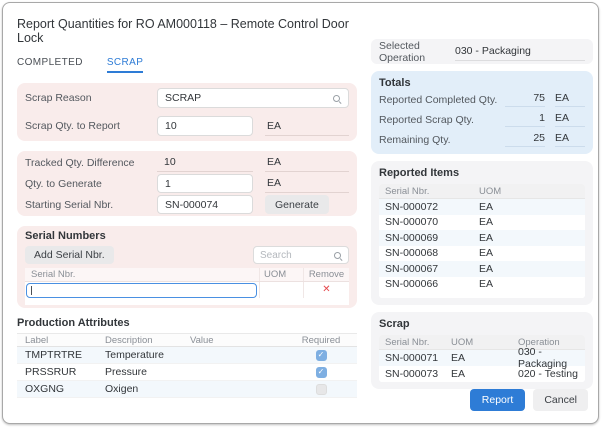 The height and width of the screenshot is (428, 603). Describe the element at coordinates (37, 340) in the screenshot. I see `column-label: Label` at that location.